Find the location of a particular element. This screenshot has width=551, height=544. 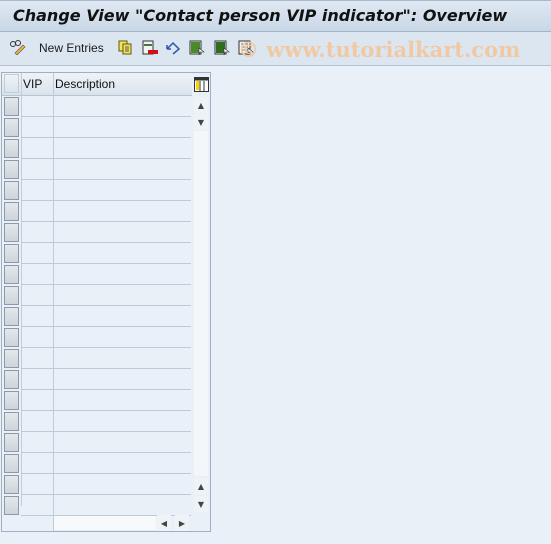

copy-icon is located at coordinates (125, 47).